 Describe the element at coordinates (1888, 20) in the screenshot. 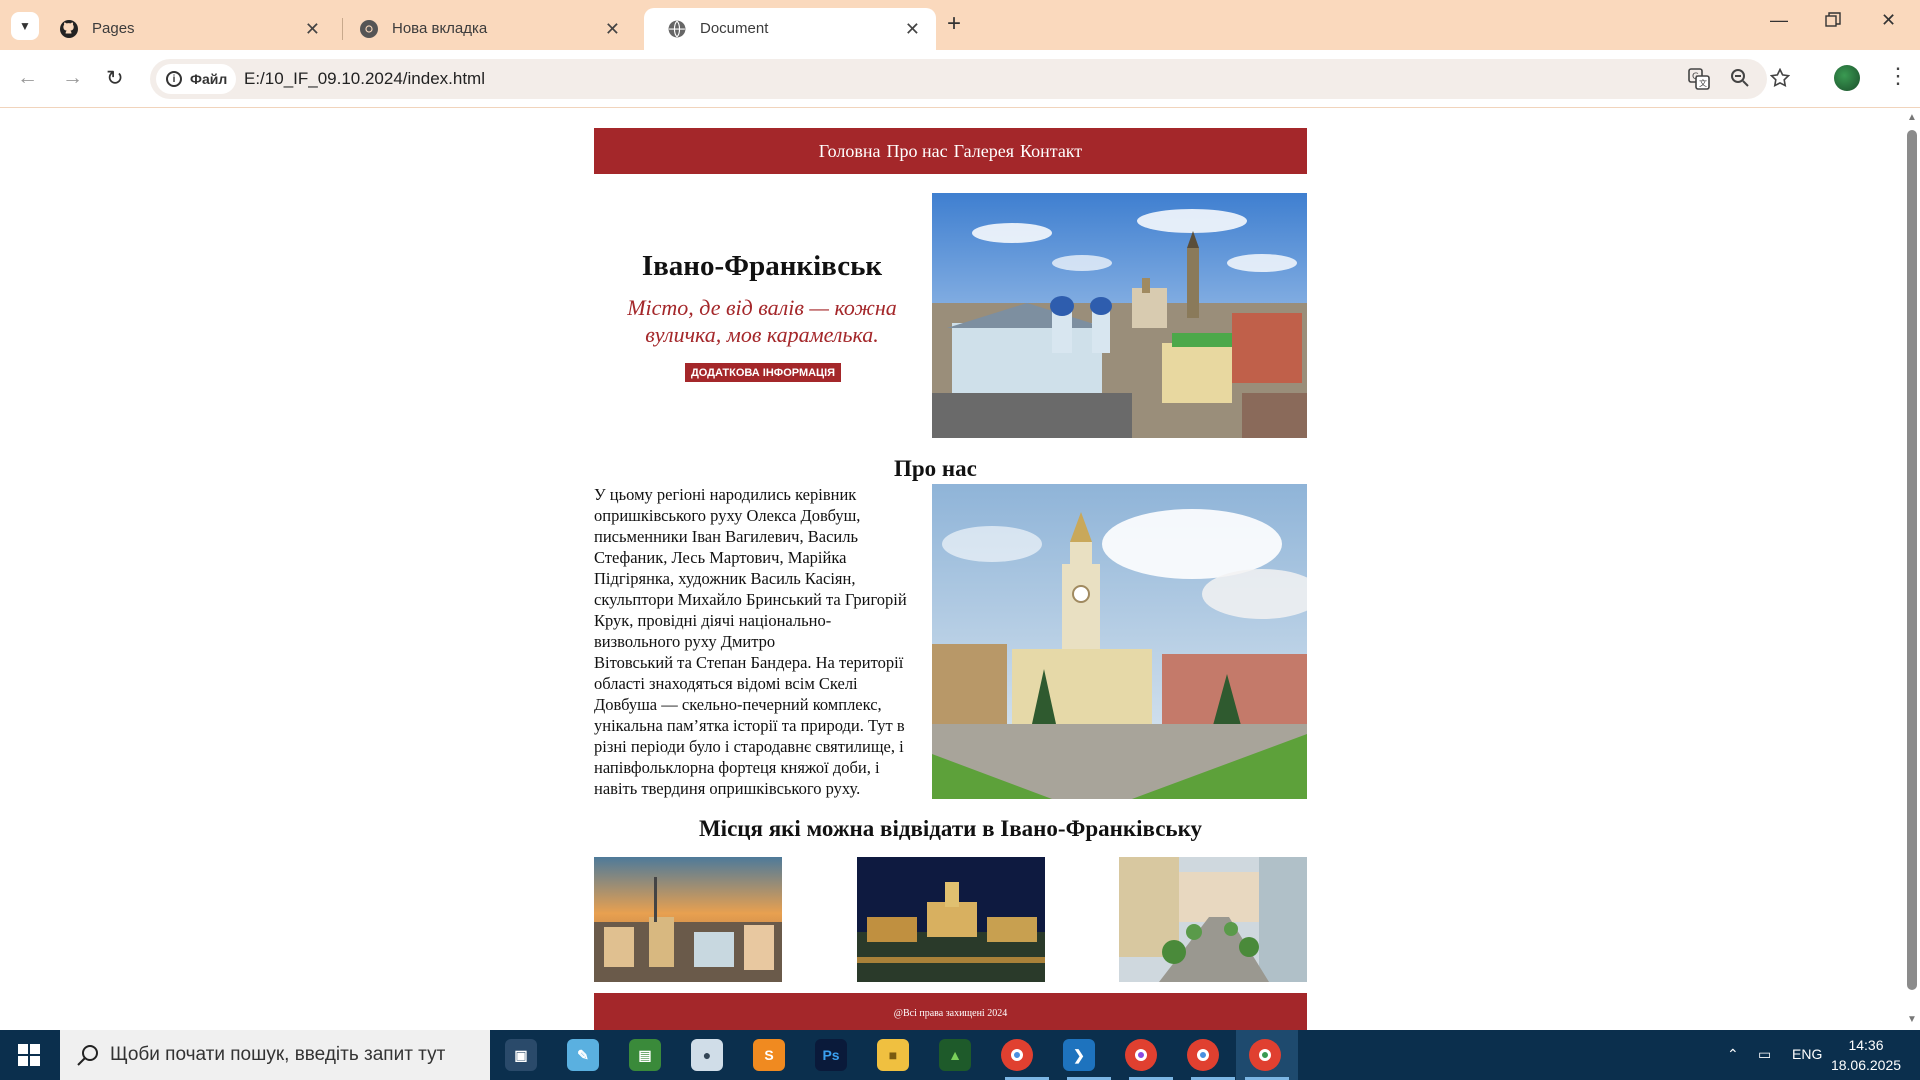

I see `close-window-button: ✕` at that location.